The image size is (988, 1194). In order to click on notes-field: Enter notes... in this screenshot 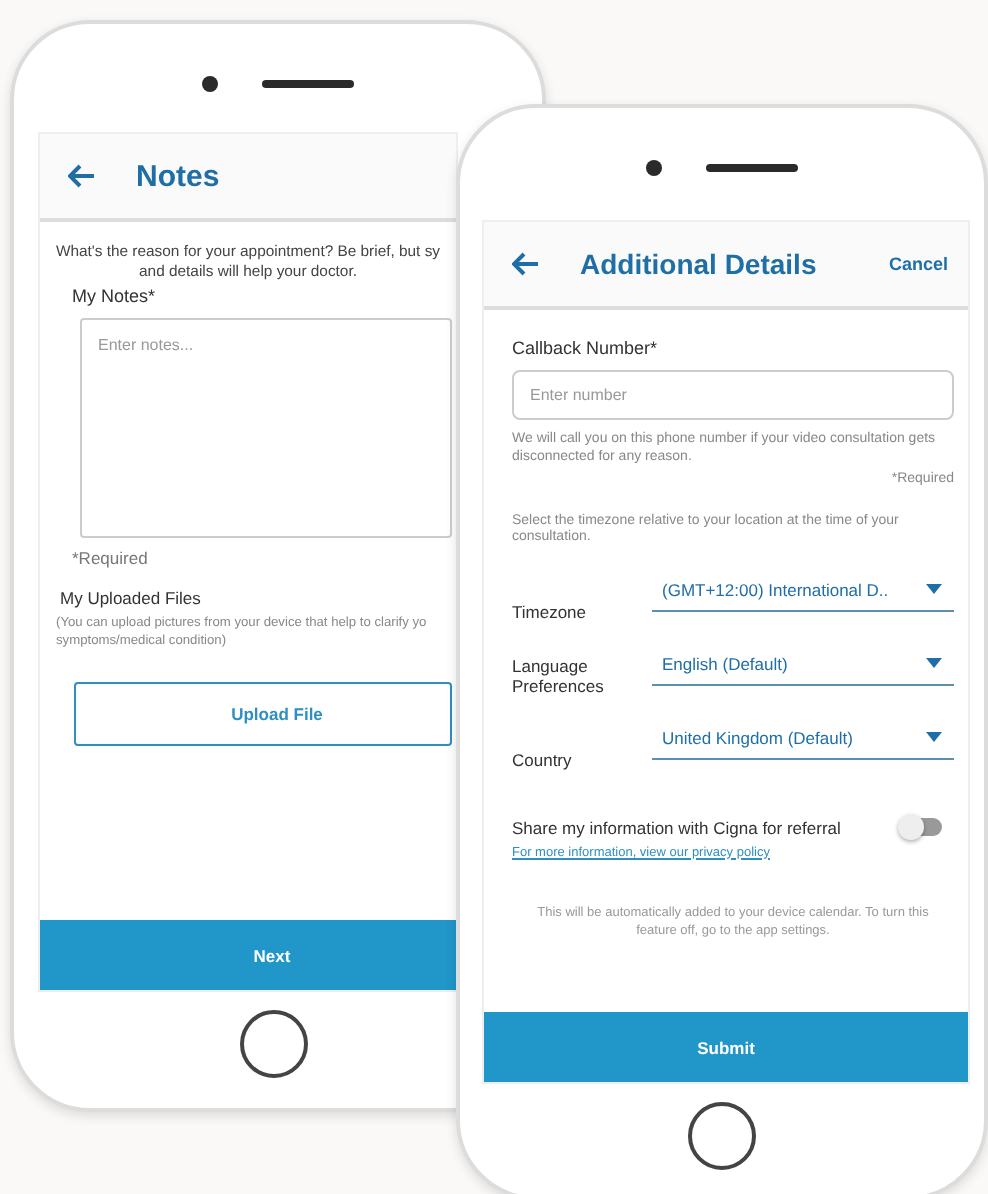, I will do `click(266, 428)`.